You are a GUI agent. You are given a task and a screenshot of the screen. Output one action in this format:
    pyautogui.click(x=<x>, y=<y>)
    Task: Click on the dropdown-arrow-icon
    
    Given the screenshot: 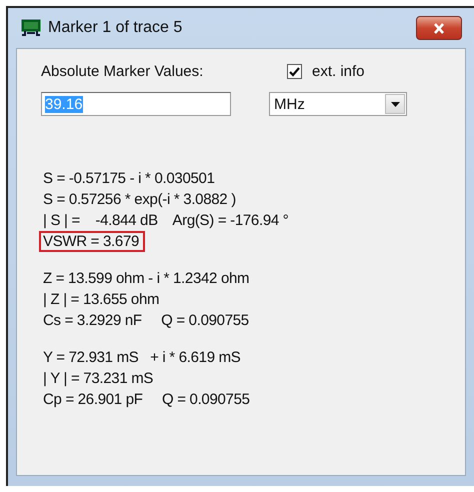 What is the action you would take?
    pyautogui.click(x=395, y=104)
    